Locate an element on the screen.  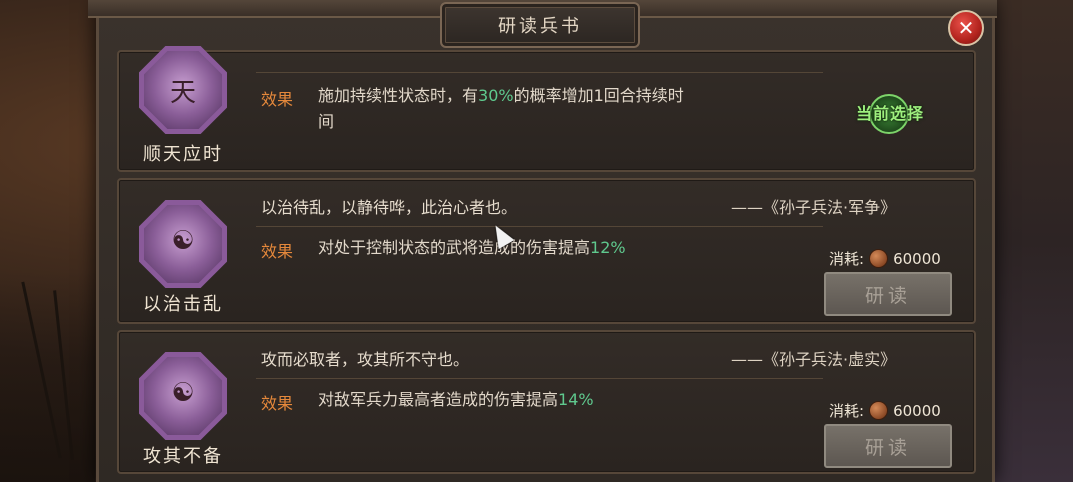
effect-value-highlight: 12% is located at coordinates (608, 247).